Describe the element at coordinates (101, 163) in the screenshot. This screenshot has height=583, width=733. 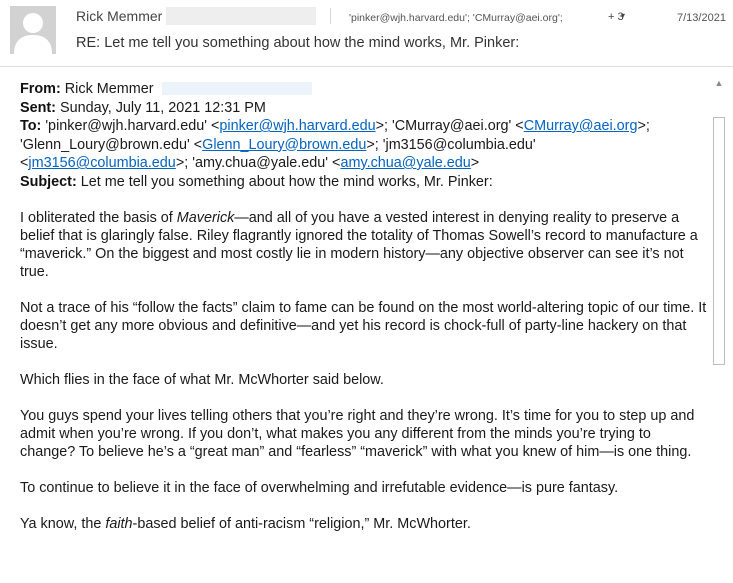
I see `recipient-link: jm3156@columbia.edu` at that location.